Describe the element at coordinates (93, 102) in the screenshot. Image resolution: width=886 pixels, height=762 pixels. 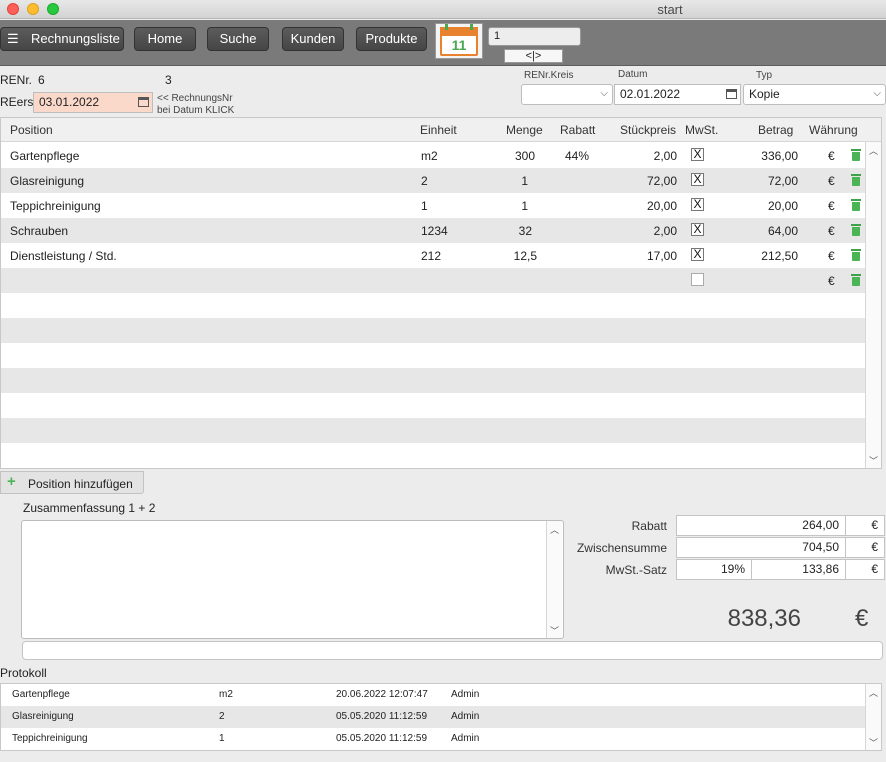
I see `reers-date-field: 03.01.2022` at that location.